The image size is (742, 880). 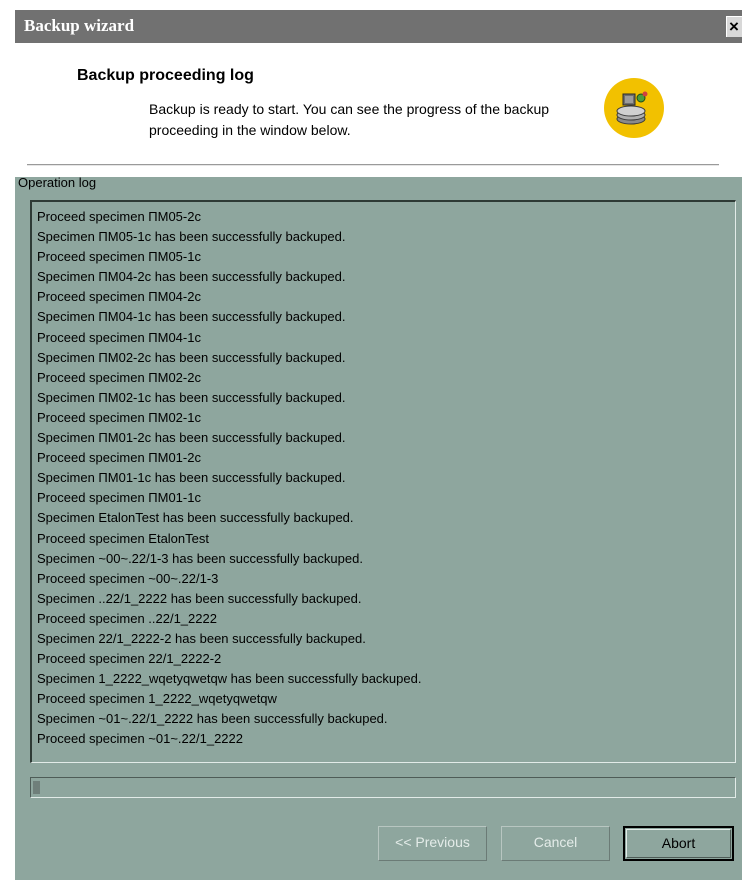 What do you see at coordinates (128, 578) in the screenshot?
I see `log-line: Proceed specimen ~00~.22/1-3` at bounding box center [128, 578].